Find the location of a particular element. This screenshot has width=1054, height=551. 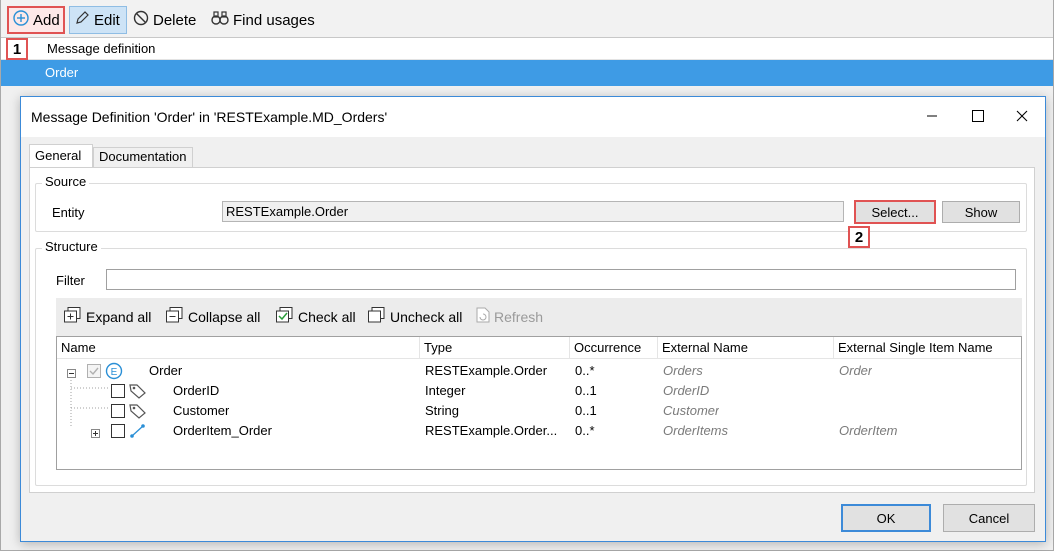

expand-all-button: Expand all is located at coordinates (107, 316).